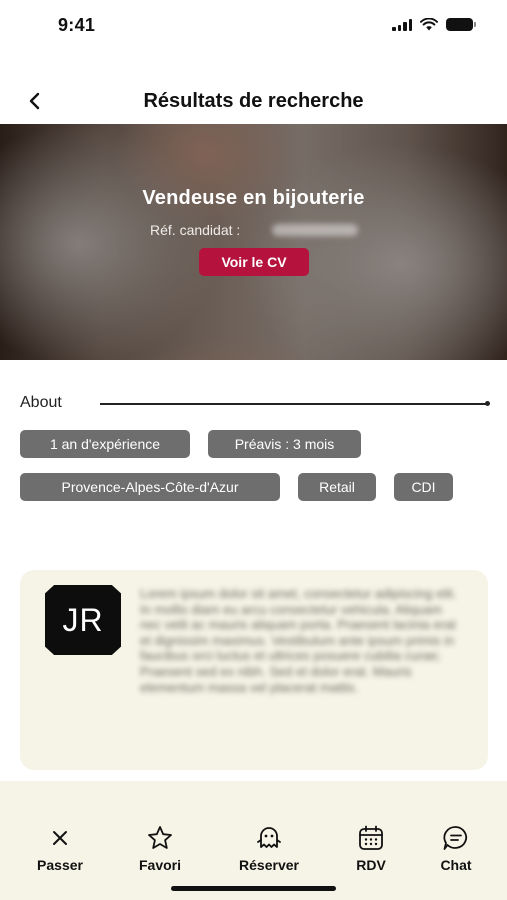 The width and height of the screenshot is (507, 900). What do you see at coordinates (269, 865) in the screenshot?
I see `nav-reserve-label: Réserver` at bounding box center [269, 865].